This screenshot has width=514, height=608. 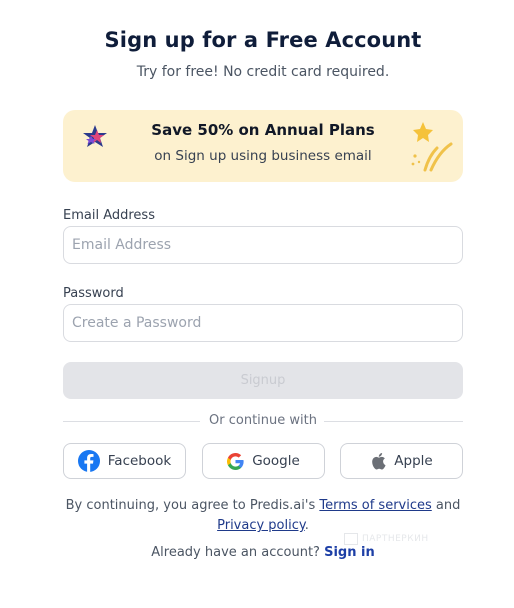 What do you see at coordinates (263, 72) in the screenshot?
I see `page-subtitle: Try for free! No credit card required.` at bounding box center [263, 72].